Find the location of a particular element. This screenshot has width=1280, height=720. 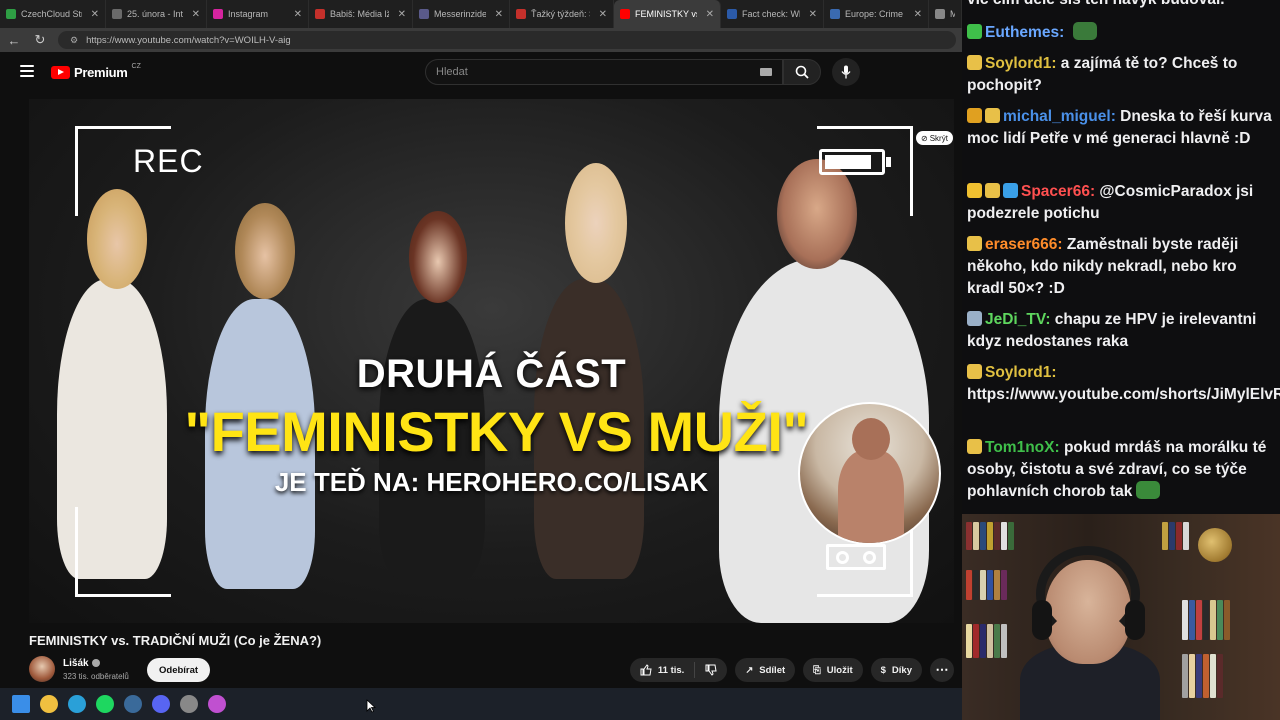

browser-tab: FEMINISTKY vs. TR ✕ is located at coordinates (667, 14).